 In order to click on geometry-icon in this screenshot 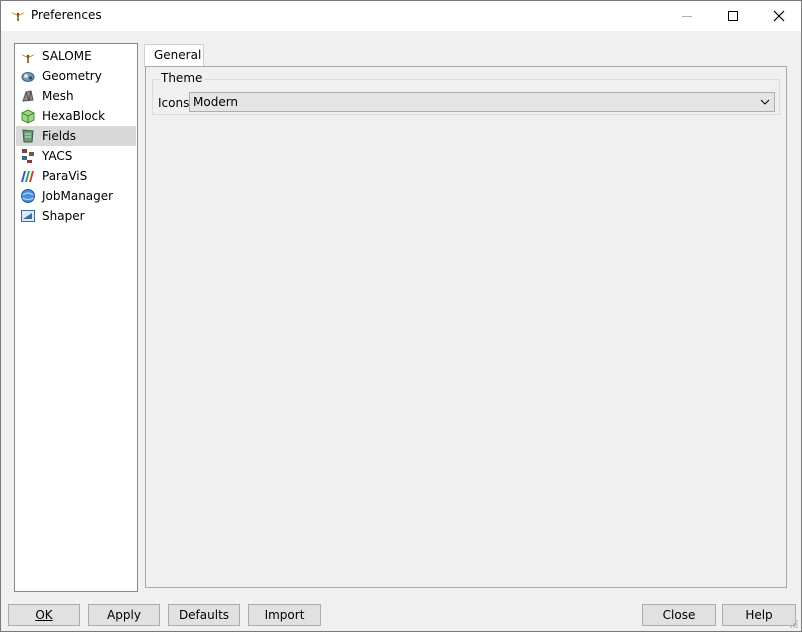, I will do `click(28, 77)`.